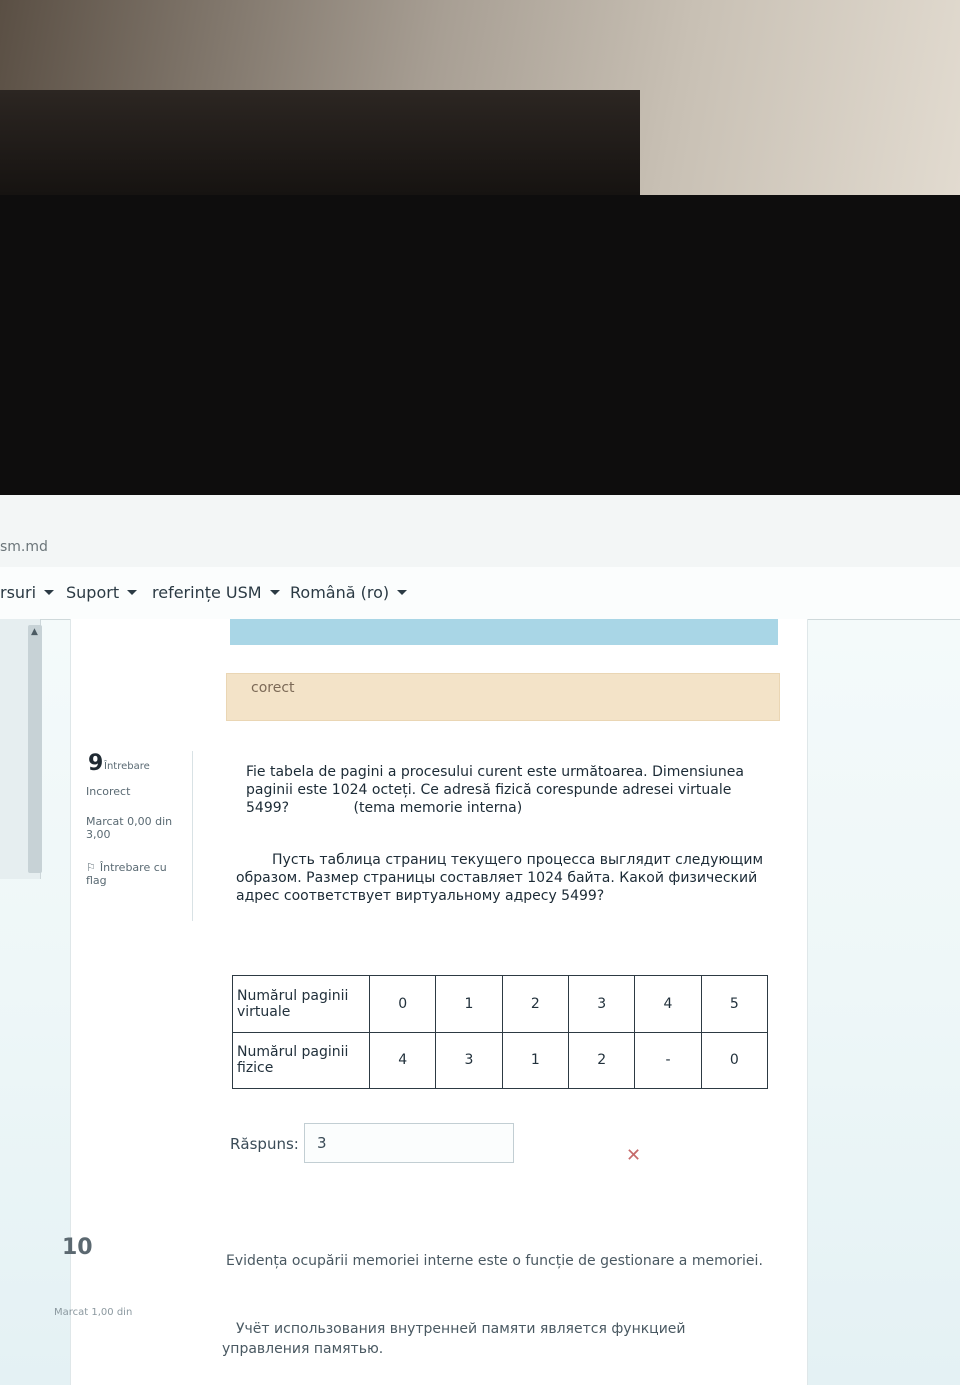 This screenshot has height=1385, width=960. Describe the element at coordinates (108, 791) in the screenshot. I see `question-status: Incorect` at that location.